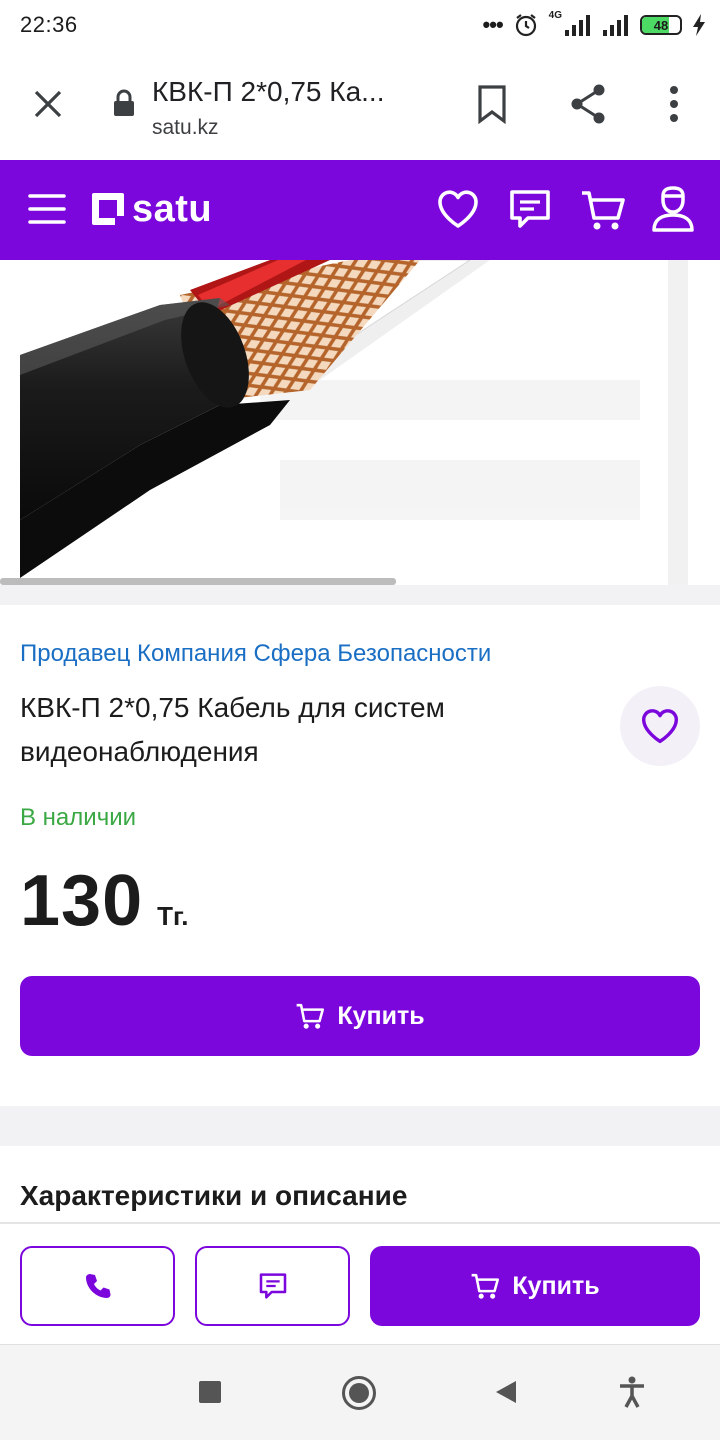 Image resolution: width=720 pixels, height=1440 pixels. Describe the element at coordinates (172, 209) in the screenshot. I see `logo-text: satu` at that location.